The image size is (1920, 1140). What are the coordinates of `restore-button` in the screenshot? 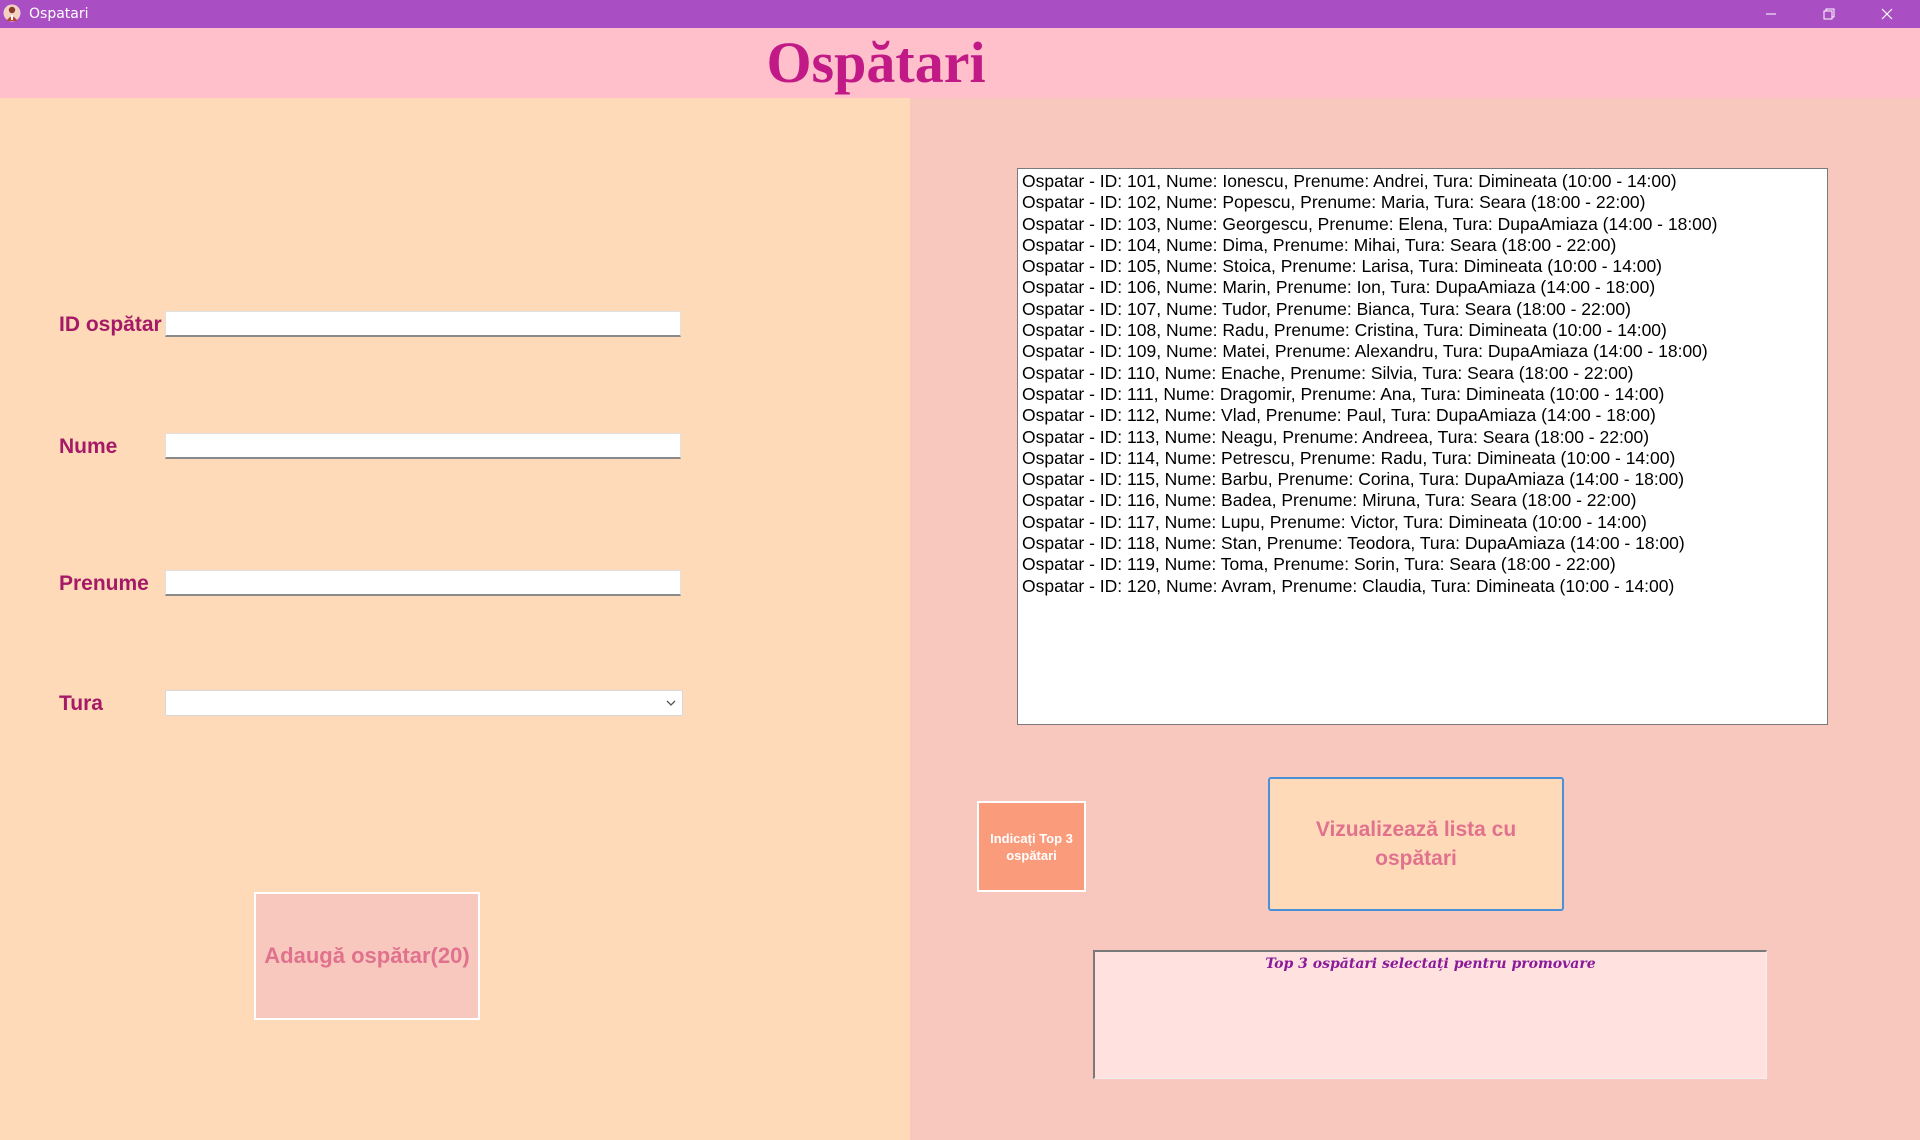 It's located at (1829, 14).